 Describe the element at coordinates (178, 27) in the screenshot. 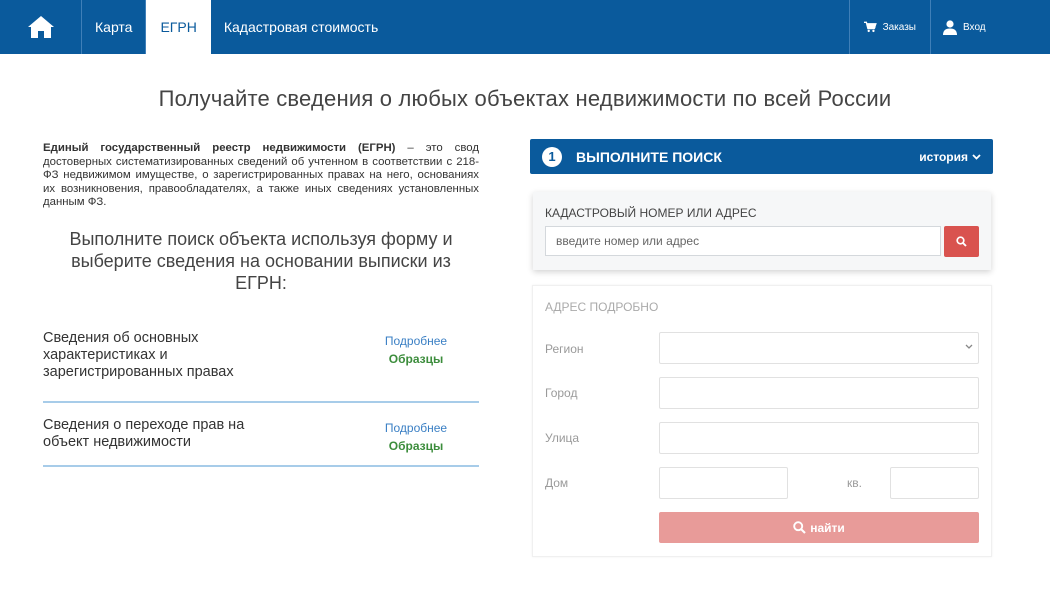

I see `nav-item-egrn: ЕГРН` at that location.